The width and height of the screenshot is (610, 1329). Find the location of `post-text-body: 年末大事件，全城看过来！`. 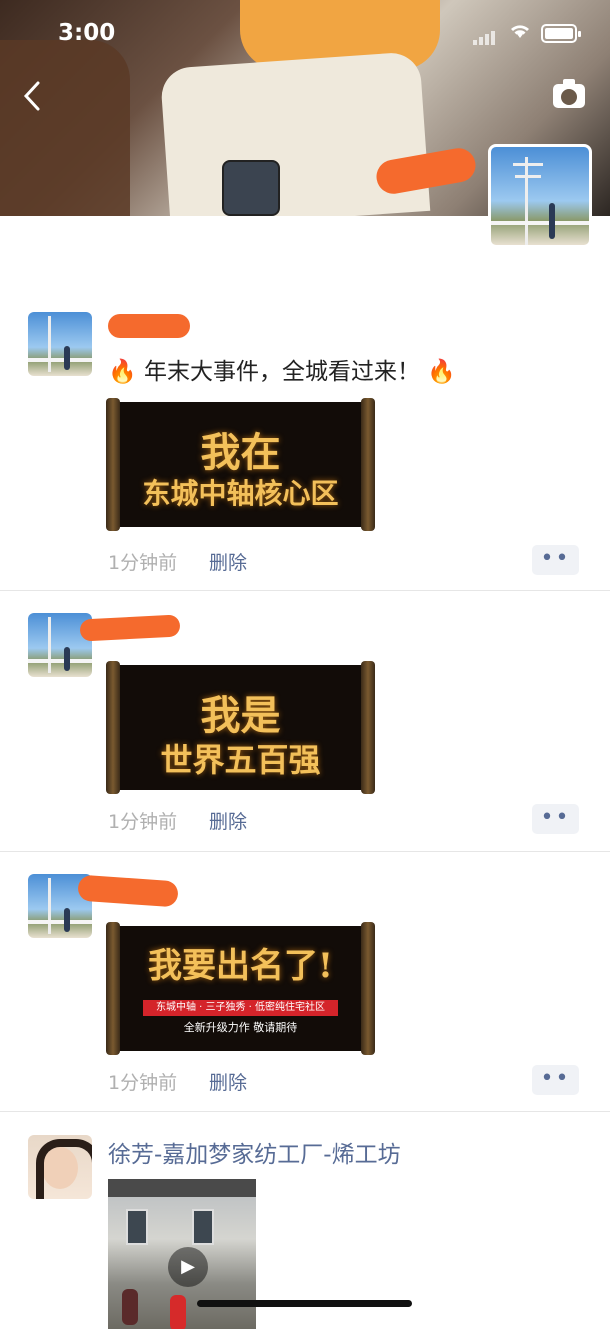

post-text-body: 年末大事件，全城看过来！ is located at coordinates (281, 372).